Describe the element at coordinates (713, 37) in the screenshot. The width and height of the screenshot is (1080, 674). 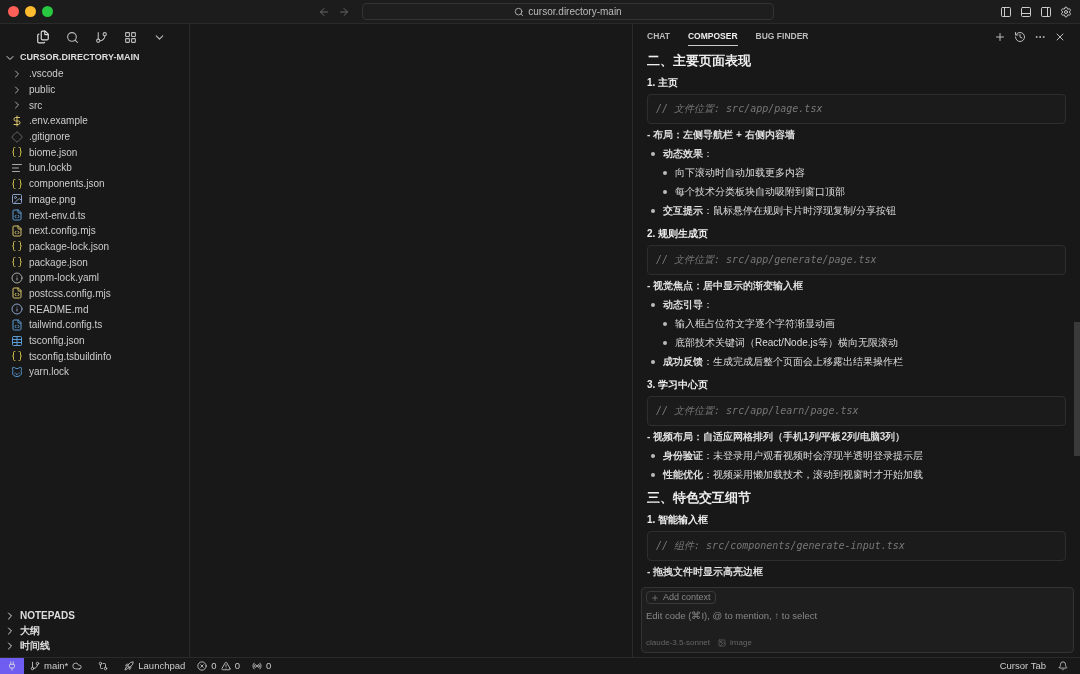
I see `panel-tab: COMPOSER` at that location.